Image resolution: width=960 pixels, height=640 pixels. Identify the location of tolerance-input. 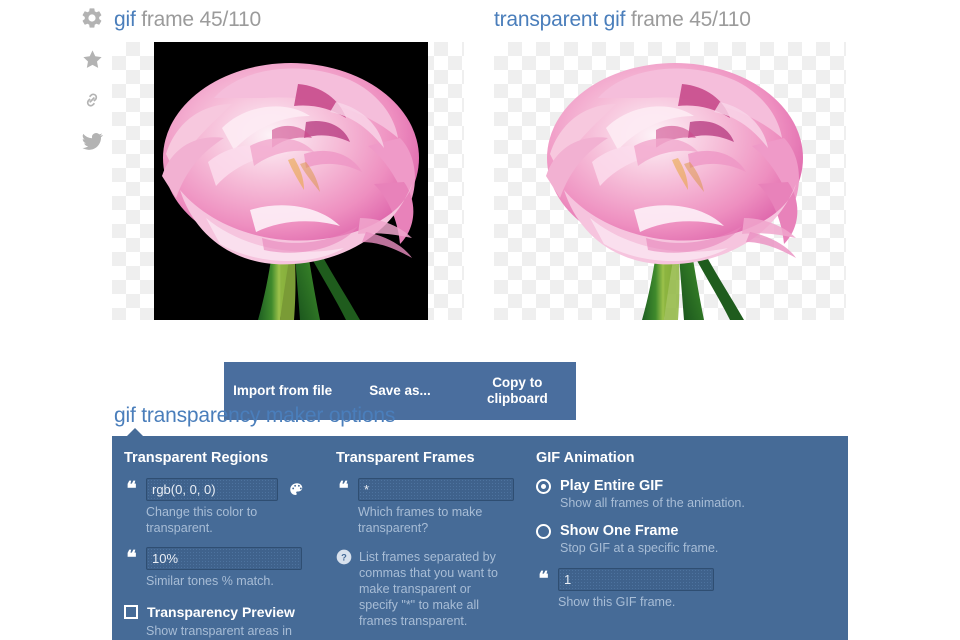
(224, 558).